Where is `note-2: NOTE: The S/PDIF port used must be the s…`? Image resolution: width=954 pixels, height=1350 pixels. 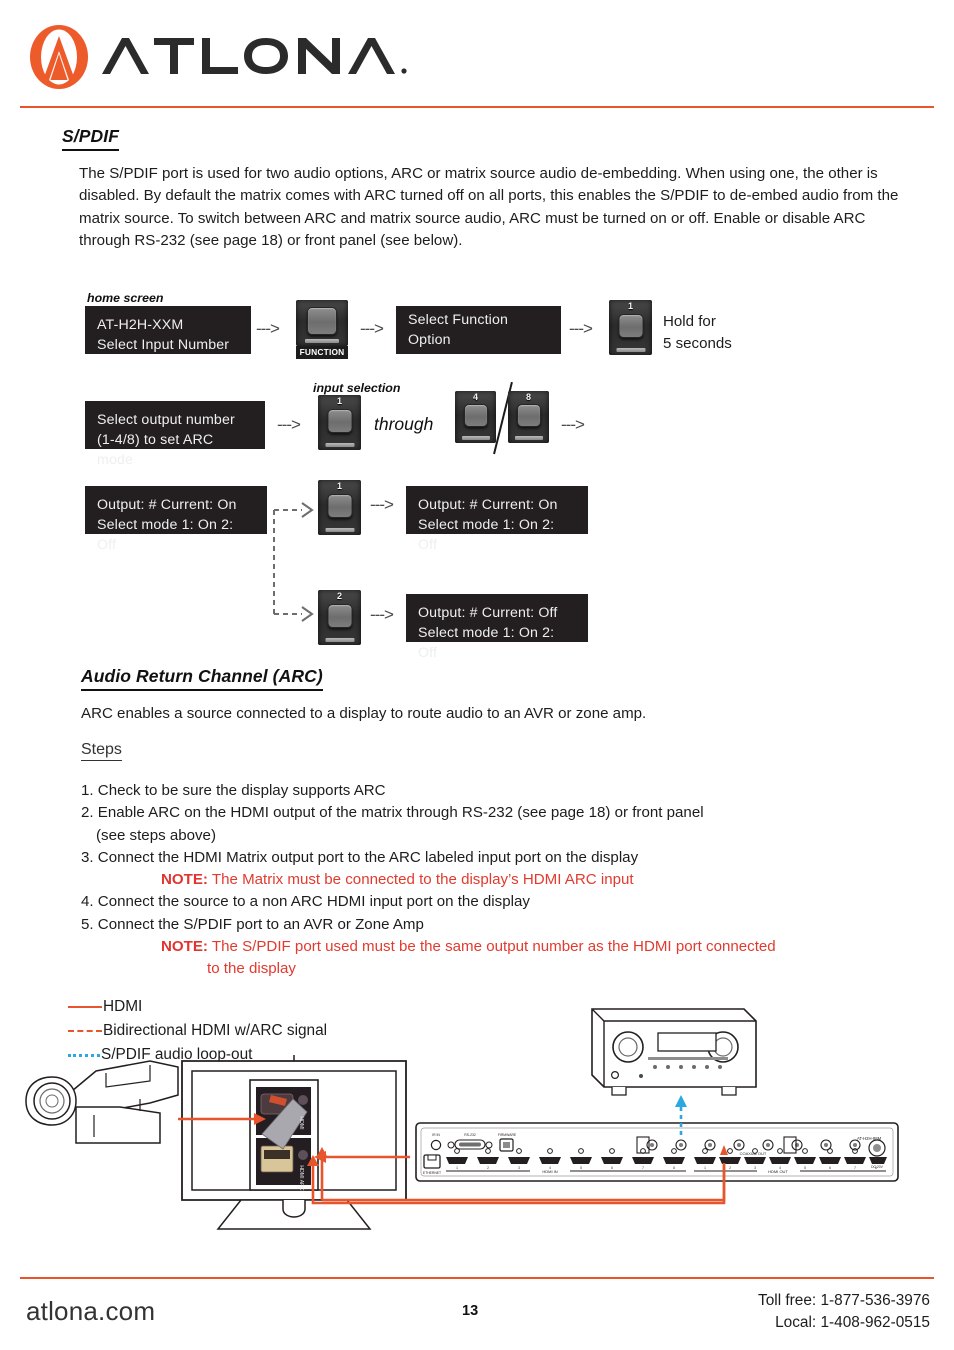 note-2: NOTE: The S/PDIF port used must be the s… is located at coordinates (501, 947).